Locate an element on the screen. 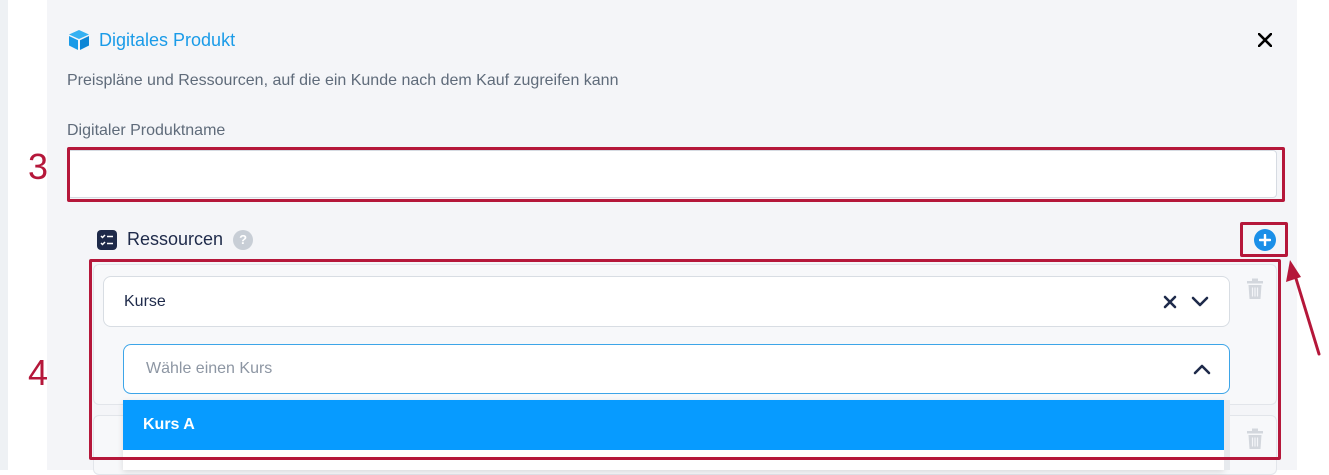 The width and height of the screenshot is (1329, 475). close-button is located at coordinates (1265, 40).